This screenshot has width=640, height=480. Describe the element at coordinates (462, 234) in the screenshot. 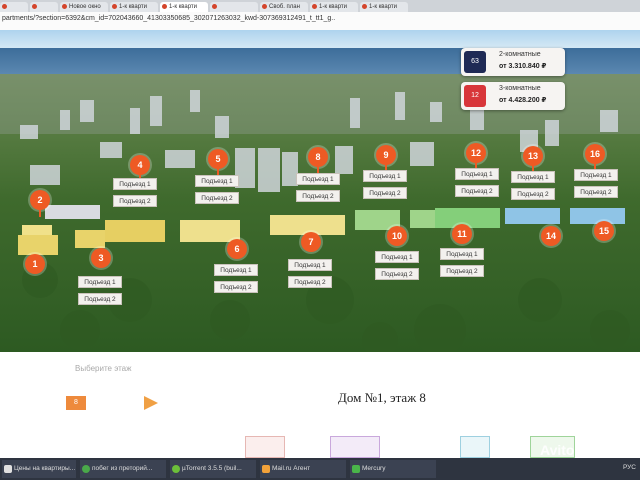

I see `building-pin-11: 11` at that location.